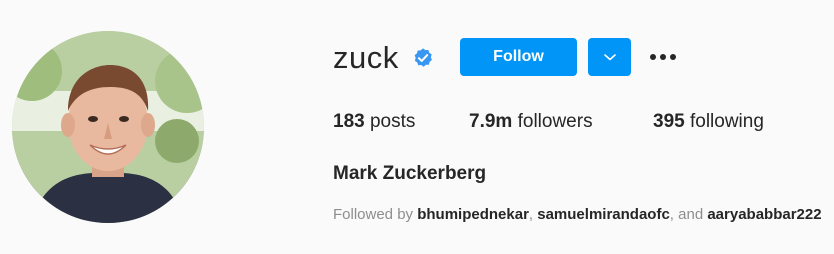  I want to click on username: zuck, so click(366, 57).